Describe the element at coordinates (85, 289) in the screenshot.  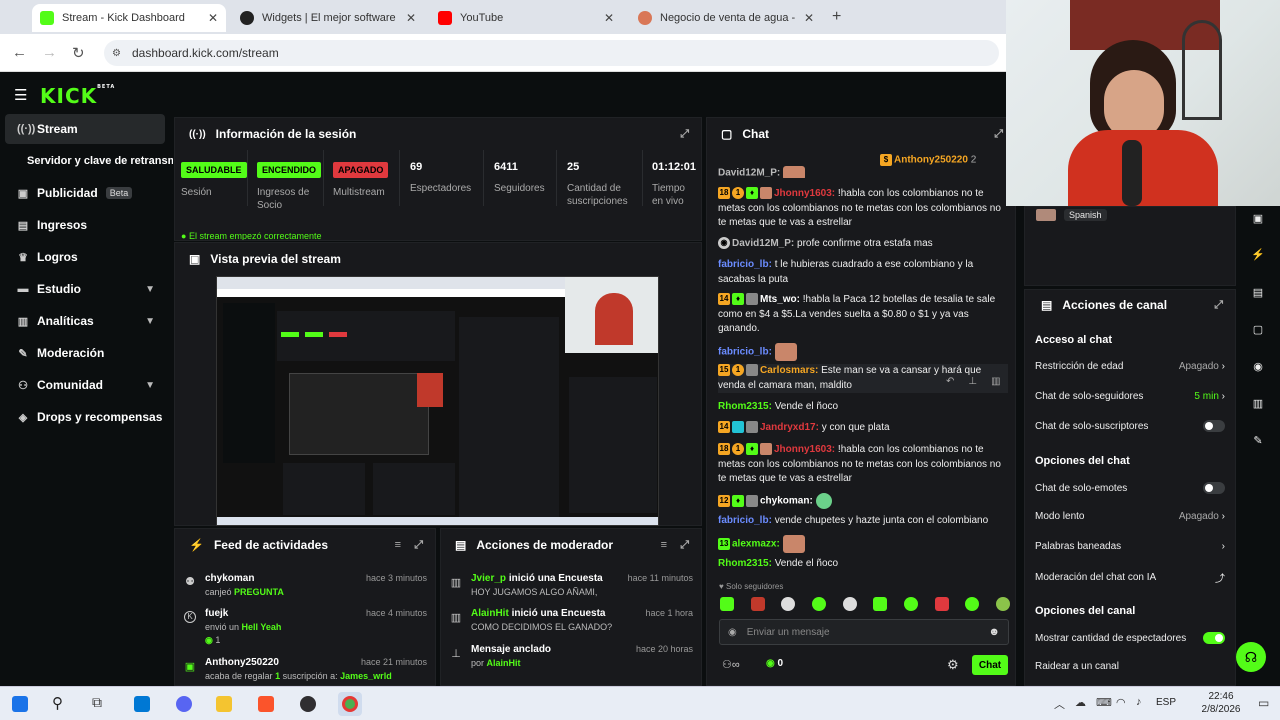
I see `sidebar-item-estudio: ▬ Estudio ▼` at that location.